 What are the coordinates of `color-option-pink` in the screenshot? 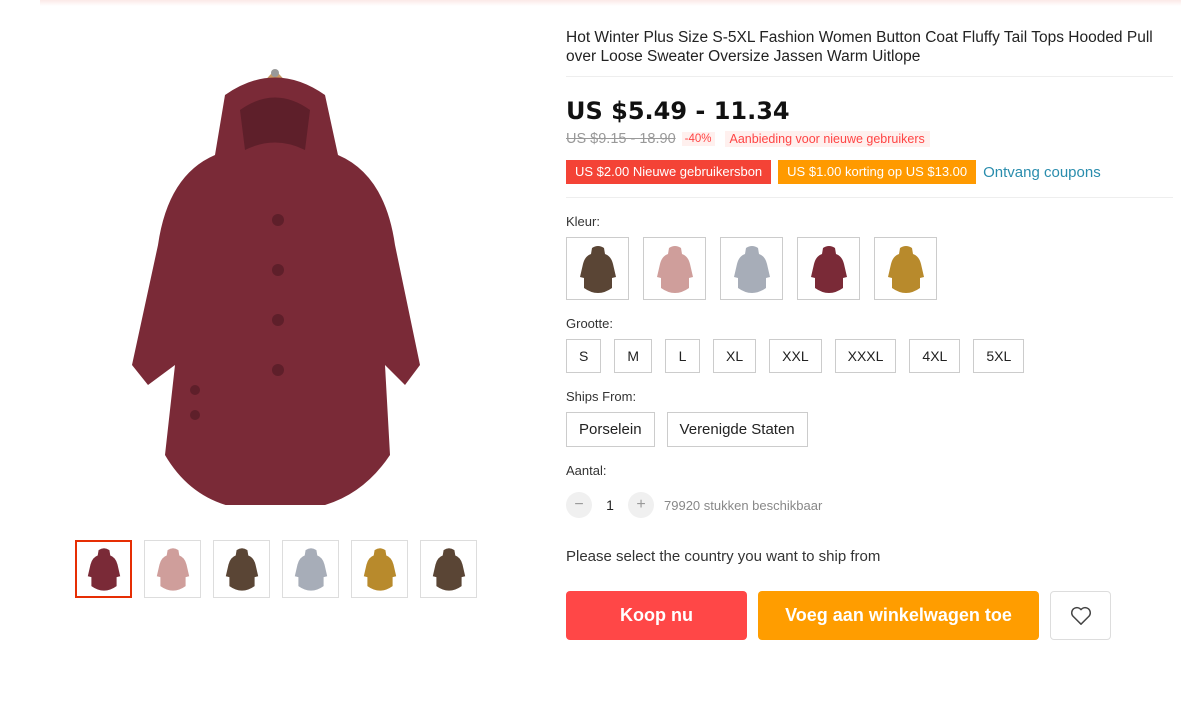 It's located at (674, 268).